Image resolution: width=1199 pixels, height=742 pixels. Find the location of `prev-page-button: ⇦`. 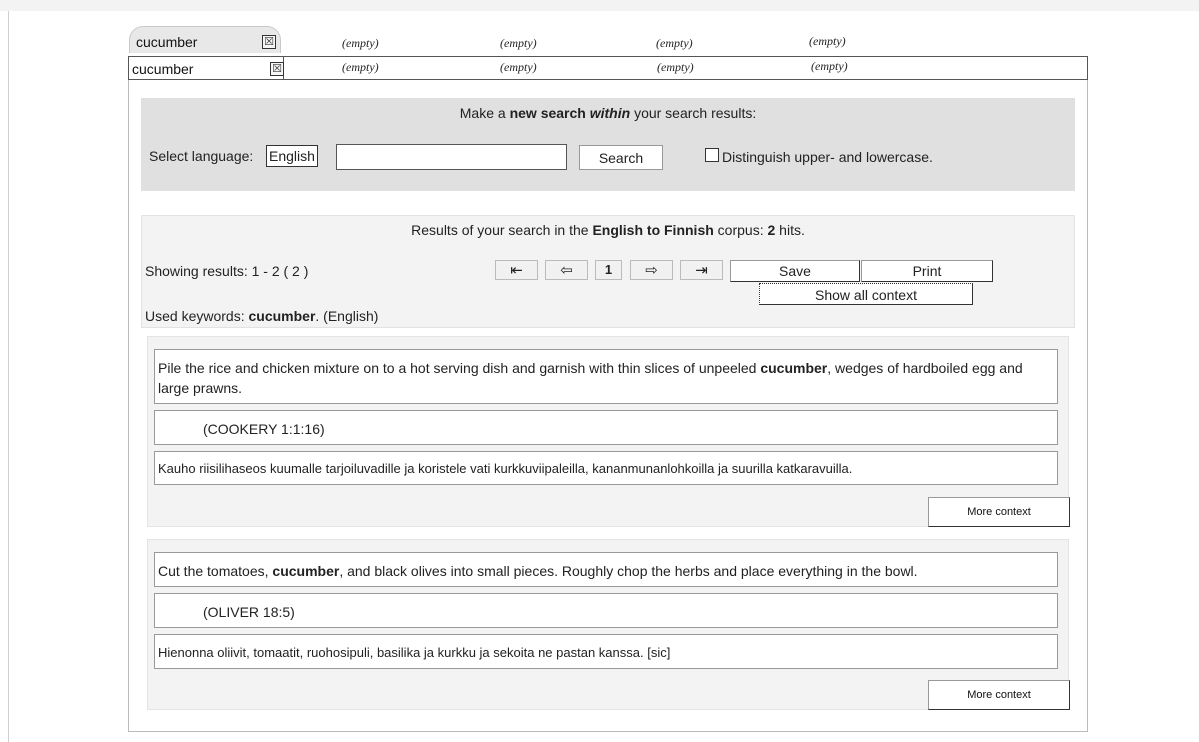

prev-page-button: ⇦ is located at coordinates (566, 270).